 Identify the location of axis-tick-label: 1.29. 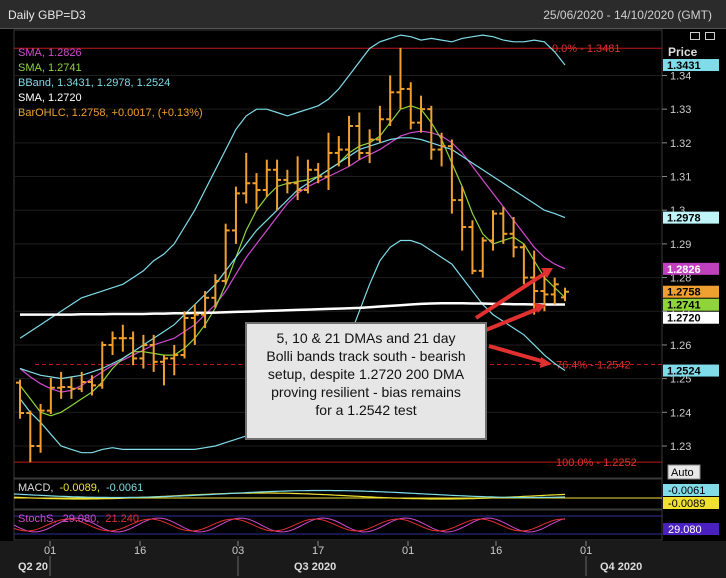
(680, 245).